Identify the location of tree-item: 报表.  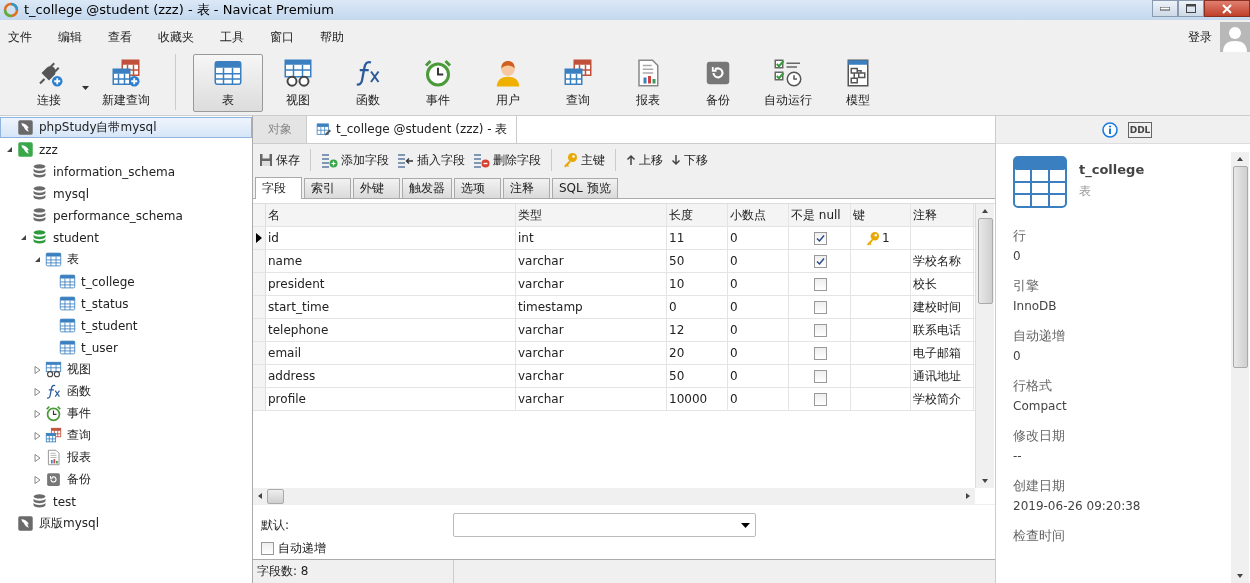
(140, 457).